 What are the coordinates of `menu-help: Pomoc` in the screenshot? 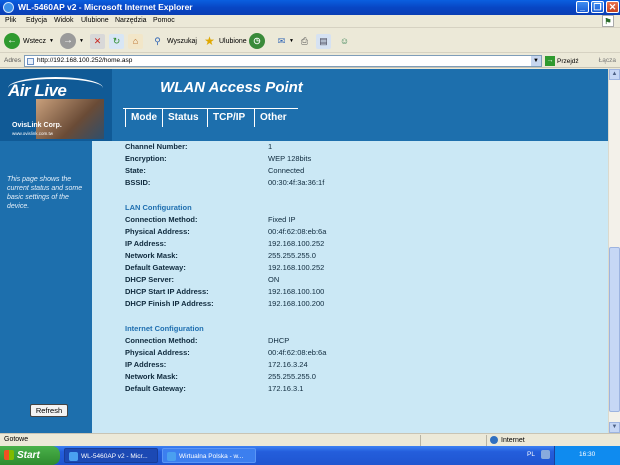 It's located at (164, 20).